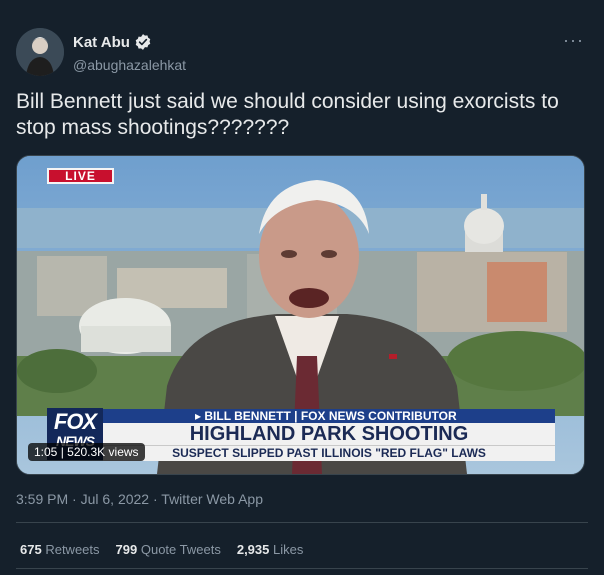 Image resolution: width=604 pixels, height=575 pixels. What do you see at coordinates (180, 549) in the screenshot?
I see `quotes-label: Quote Tweets` at bounding box center [180, 549].